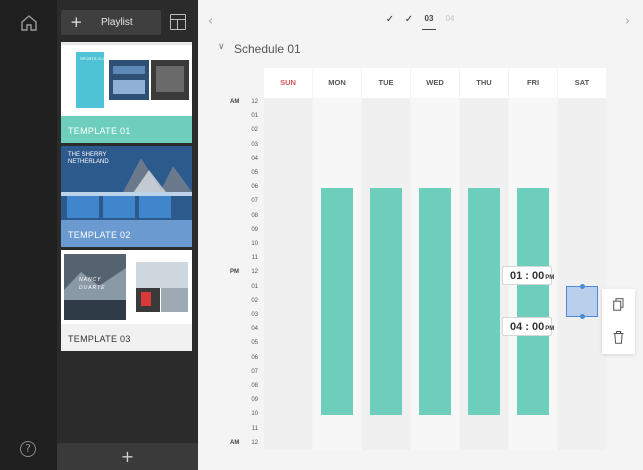  I want to click on add-playlist-button: + Playlist, so click(111, 22).